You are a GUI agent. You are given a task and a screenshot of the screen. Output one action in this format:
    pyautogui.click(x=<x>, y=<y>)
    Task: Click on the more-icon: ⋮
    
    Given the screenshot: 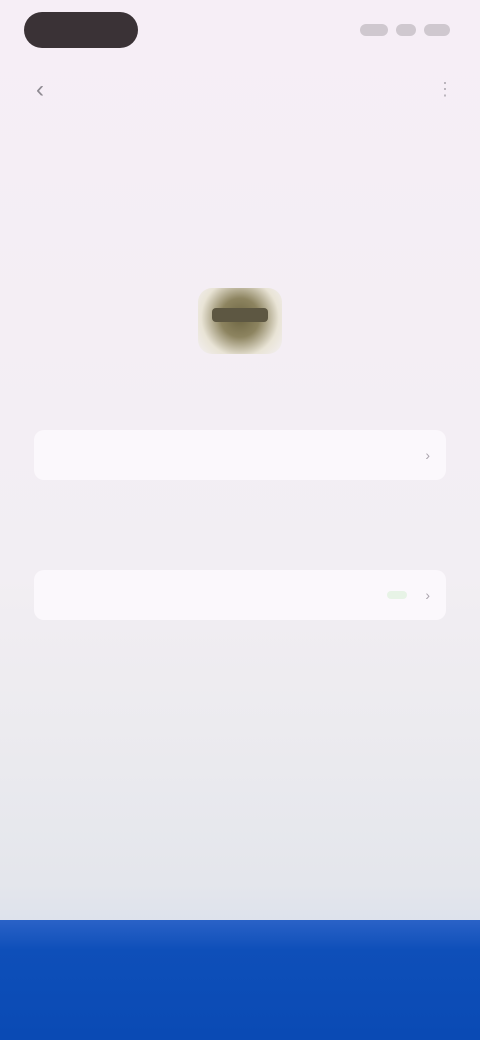 What is the action you would take?
    pyautogui.click(x=445, y=89)
    